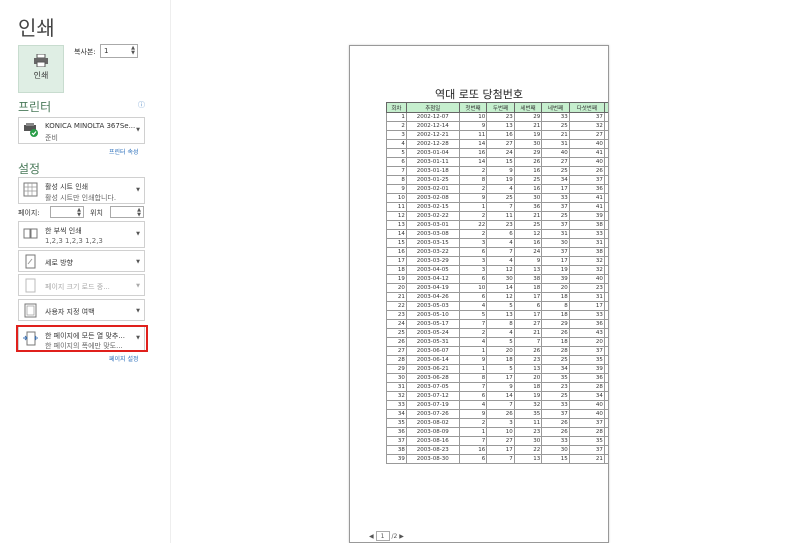  What do you see at coordinates (432, 198) in the screenshot?
I see `table-cell: 2003-02-08` at bounding box center [432, 198].